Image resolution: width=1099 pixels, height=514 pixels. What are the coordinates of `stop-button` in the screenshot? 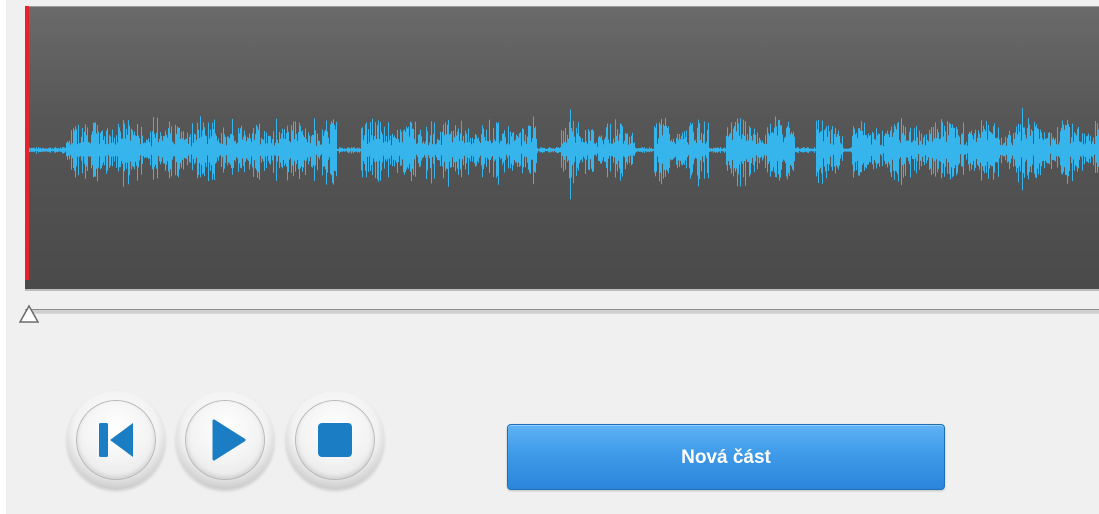 It's located at (335, 440).